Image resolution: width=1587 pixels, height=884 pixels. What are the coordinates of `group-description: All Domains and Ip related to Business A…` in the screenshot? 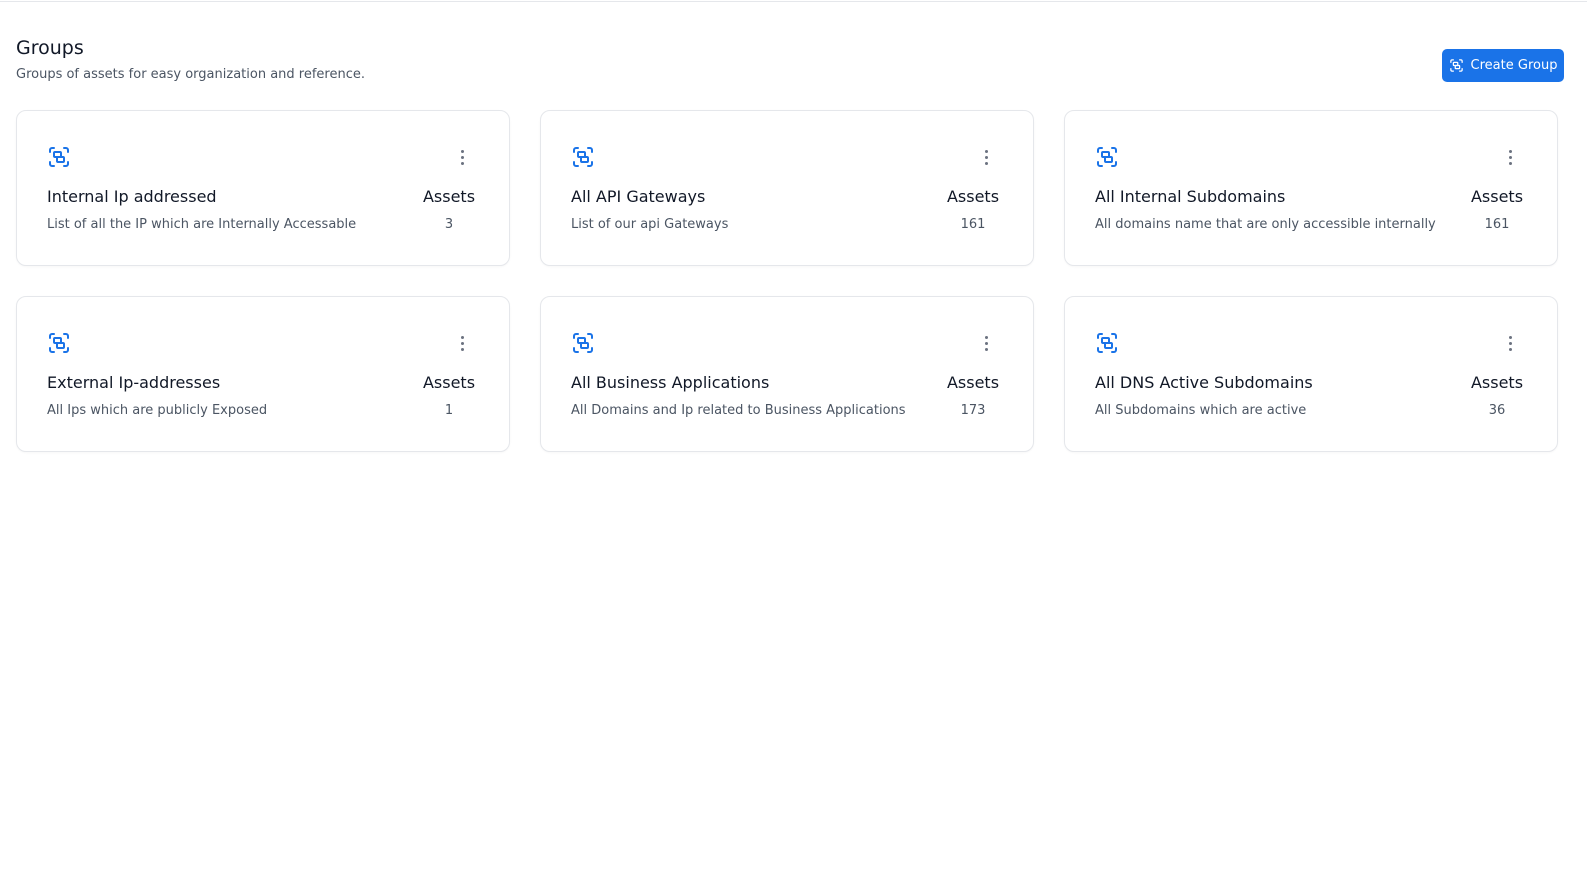 It's located at (738, 410).